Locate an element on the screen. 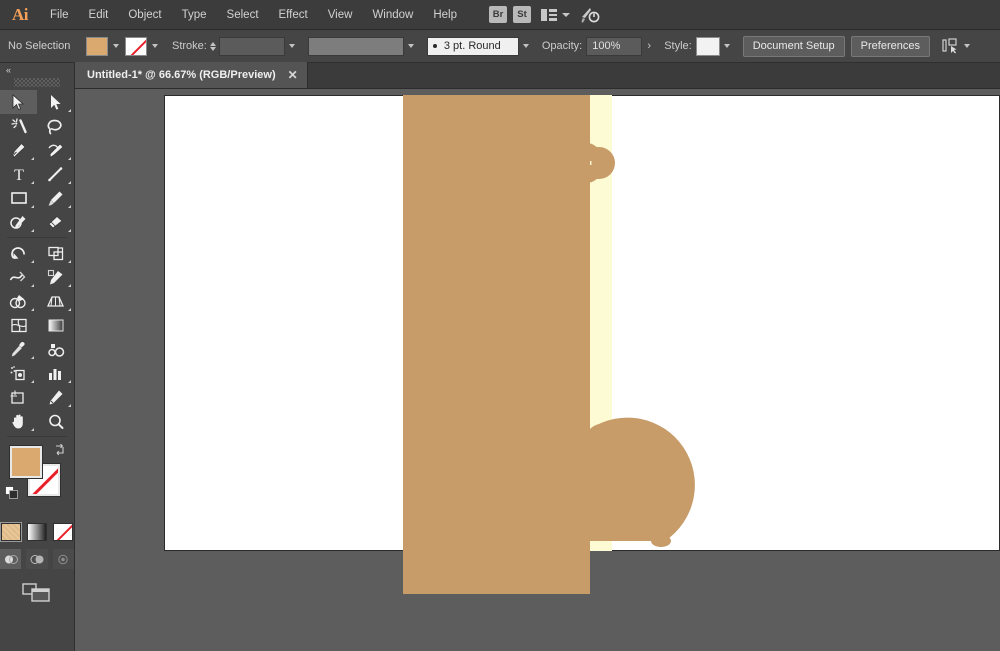 The width and height of the screenshot is (1000, 651). perspective-grid-tool is located at coordinates (55, 301).